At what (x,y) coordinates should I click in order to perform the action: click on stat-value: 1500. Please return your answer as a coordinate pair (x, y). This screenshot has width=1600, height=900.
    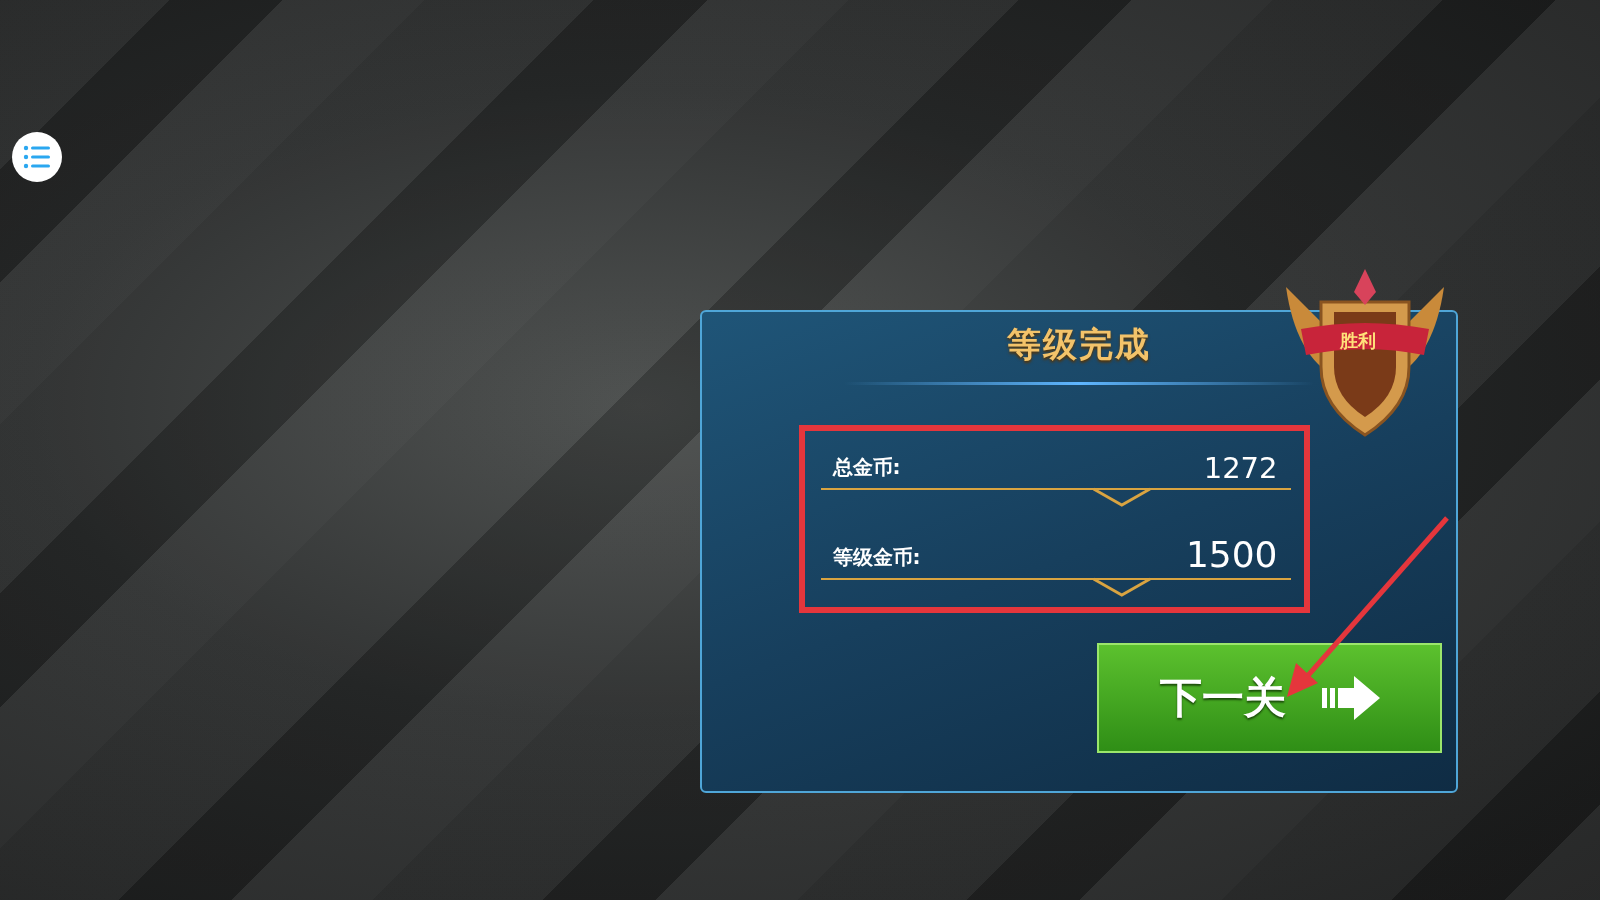
    Looking at the image, I should click on (1231, 554).